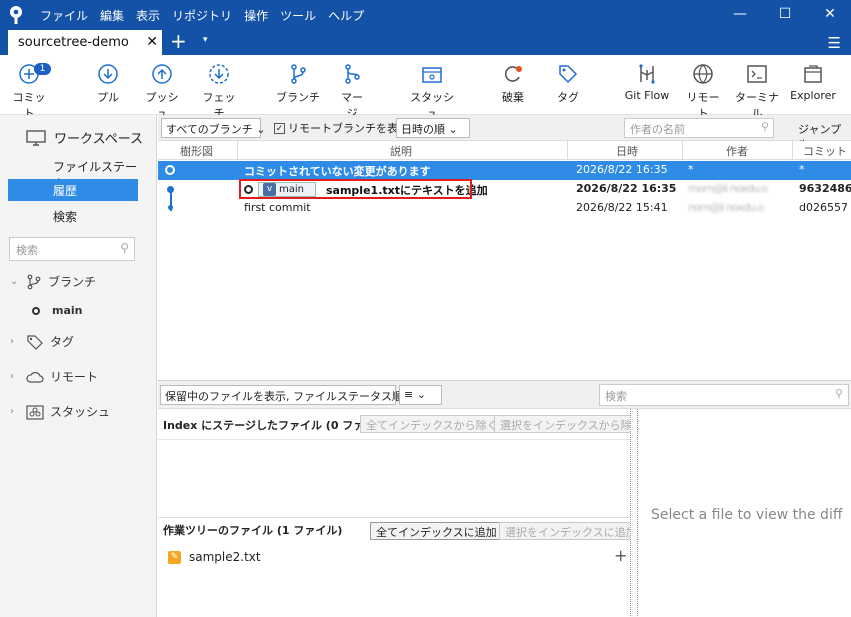 This screenshot has height=617, width=851. I want to click on show-remote-branches-checkbox: ✓ リモートブランチを表示, so click(341, 128).